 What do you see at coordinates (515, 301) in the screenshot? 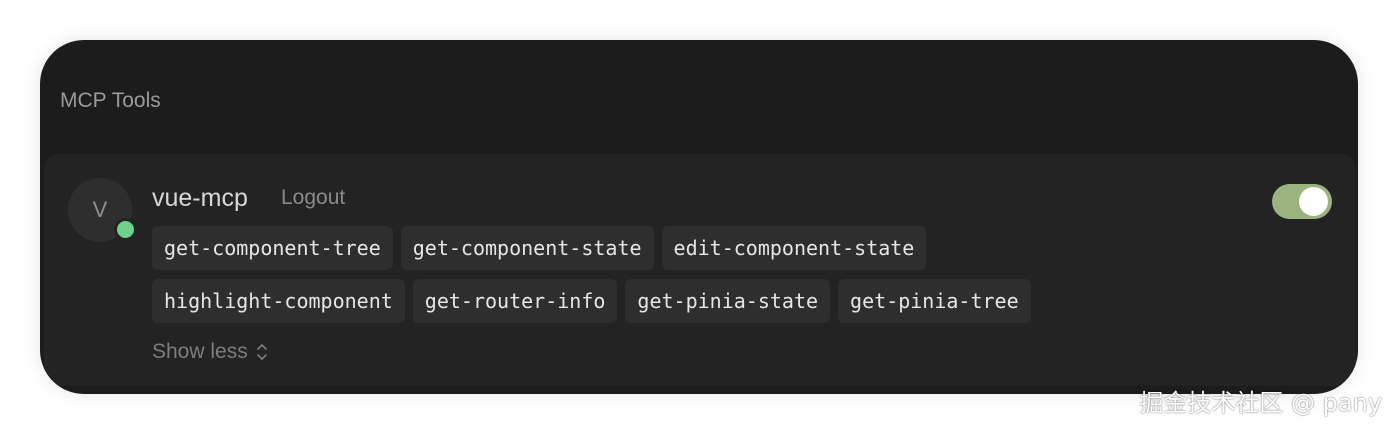
I see `tool-tag: get-router-info` at bounding box center [515, 301].